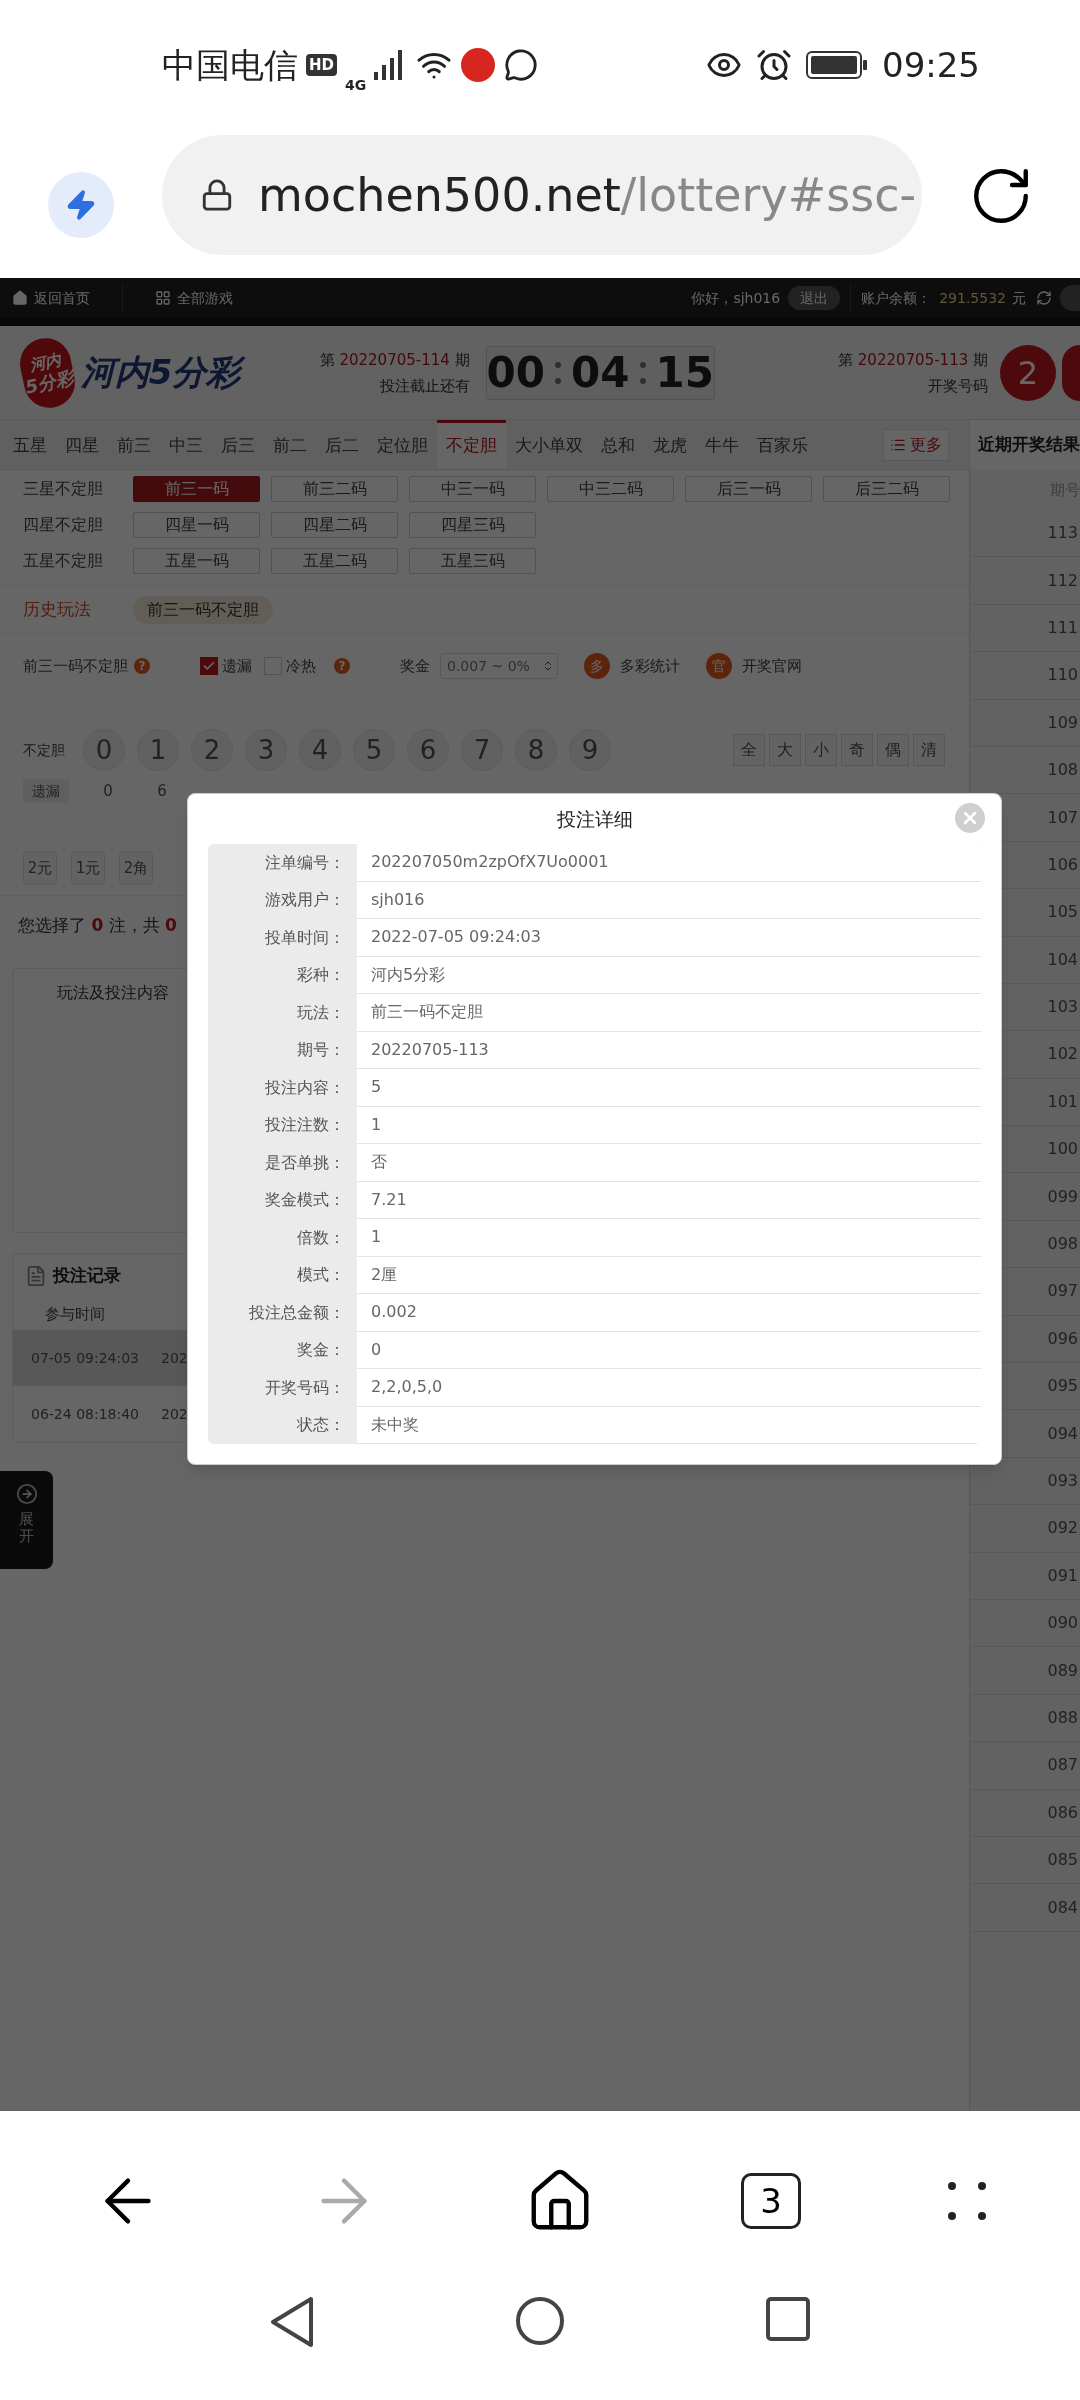 The width and height of the screenshot is (1080, 2400). What do you see at coordinates (669, 863) in the screenshot?
I see `field-value: 202207050m2zpOfX7Uo0001` at bounding box center [669, 863].